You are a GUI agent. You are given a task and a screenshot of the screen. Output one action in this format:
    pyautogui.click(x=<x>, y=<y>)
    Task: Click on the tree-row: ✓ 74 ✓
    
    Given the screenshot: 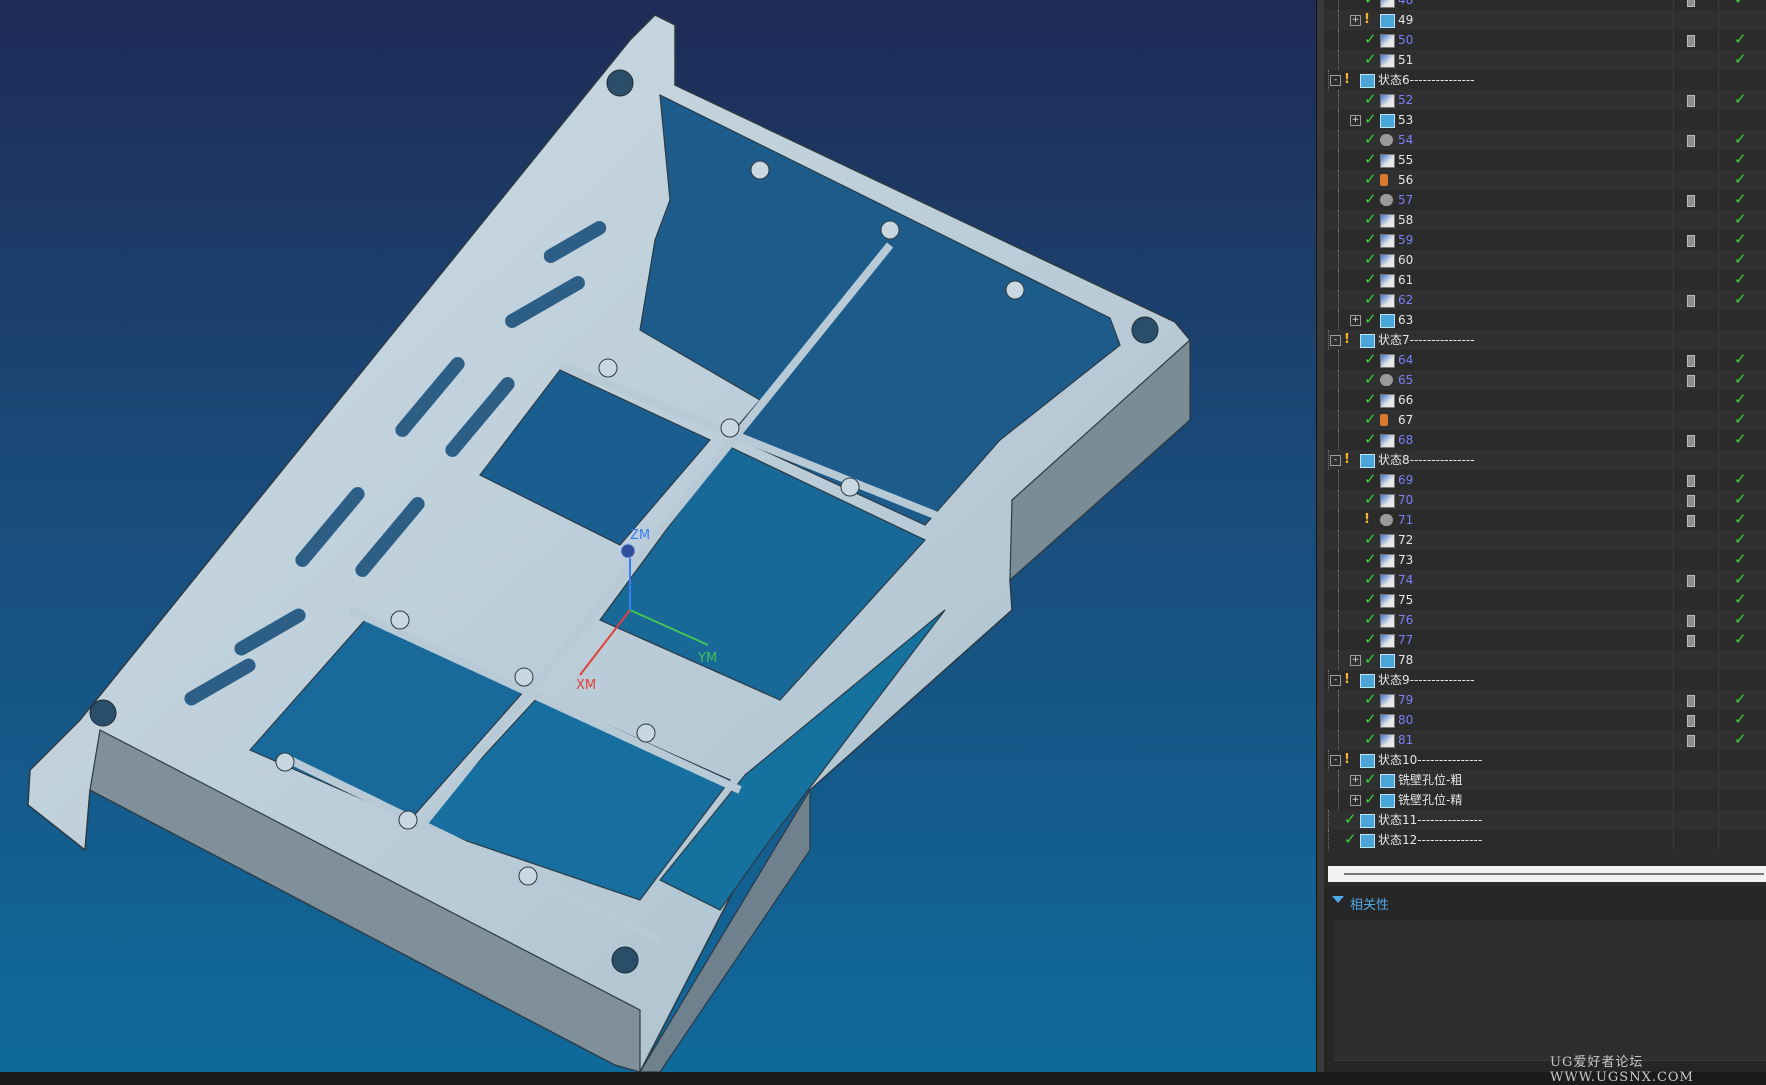 What is the action you would take?
    pyautogui.click(x=1545, y=580)
    